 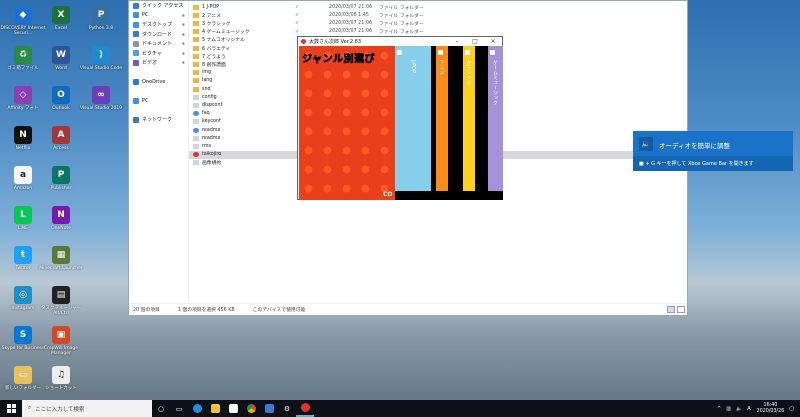 I want to click on file-name: lang, so click(x=207, y=81).